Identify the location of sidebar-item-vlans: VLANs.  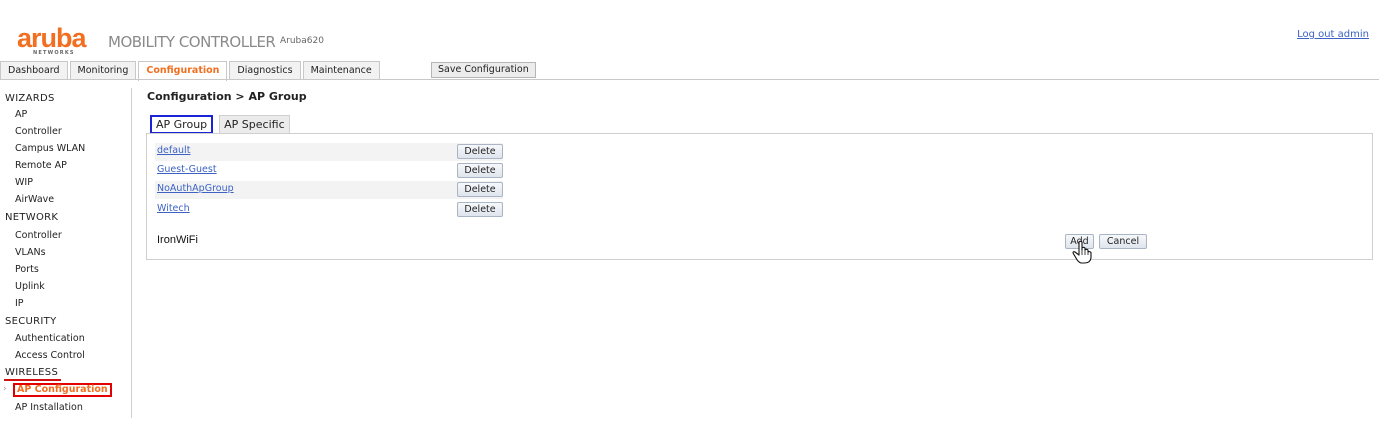
(30, 252).